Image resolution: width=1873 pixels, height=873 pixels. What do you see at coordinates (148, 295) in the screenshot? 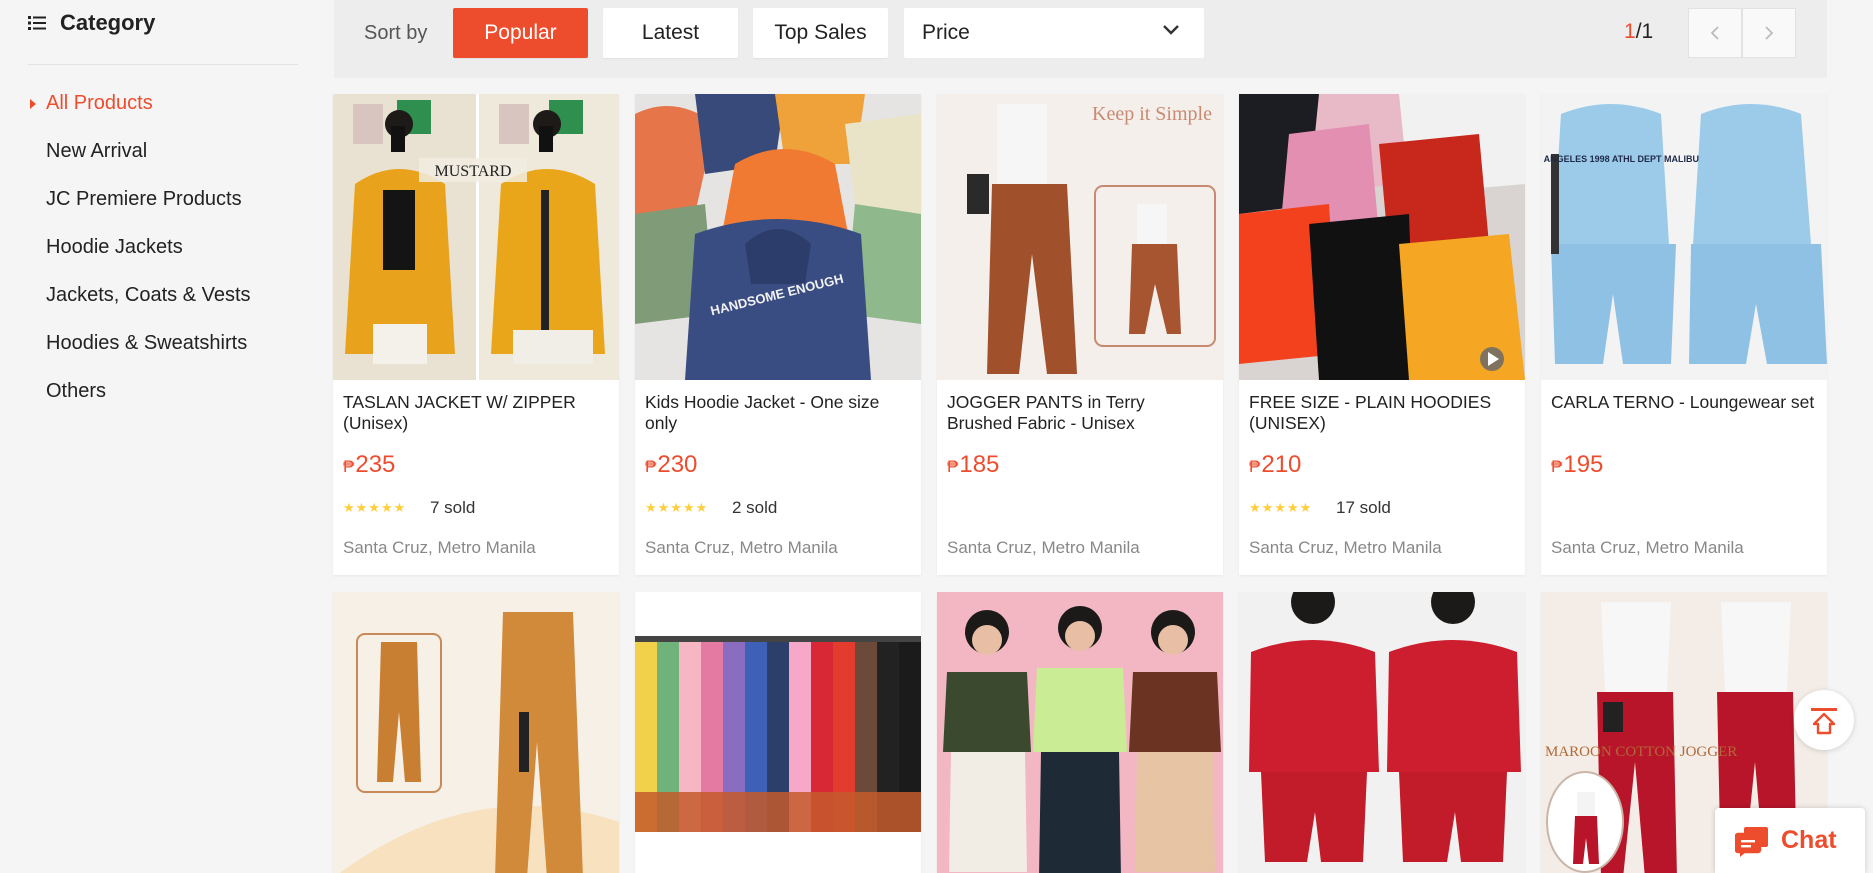
I see `category-item-label: Jackets, Coats & Vests` at bounding box center [148, 295].